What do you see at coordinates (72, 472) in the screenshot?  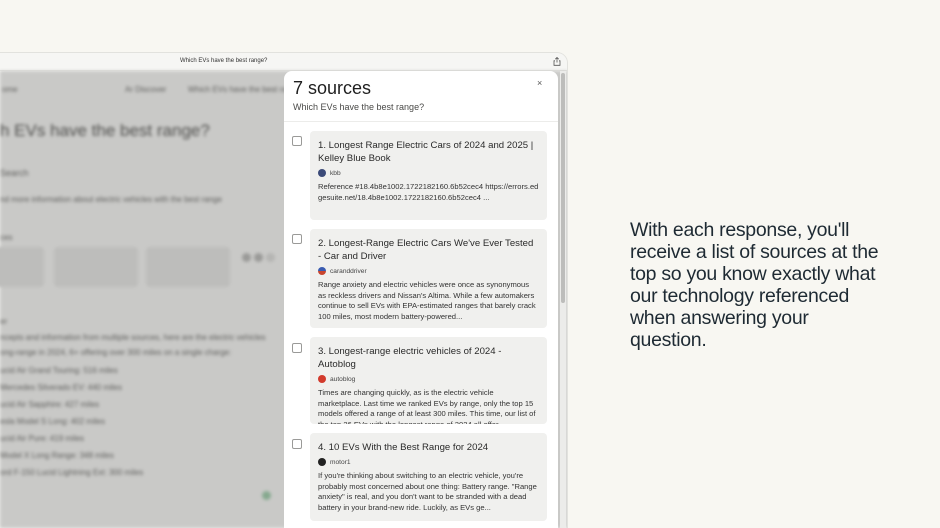 I see `bg-answer-line: ord F-150 Lucid Lightning Ext: 300 miles` at bounding box center [72, 472].